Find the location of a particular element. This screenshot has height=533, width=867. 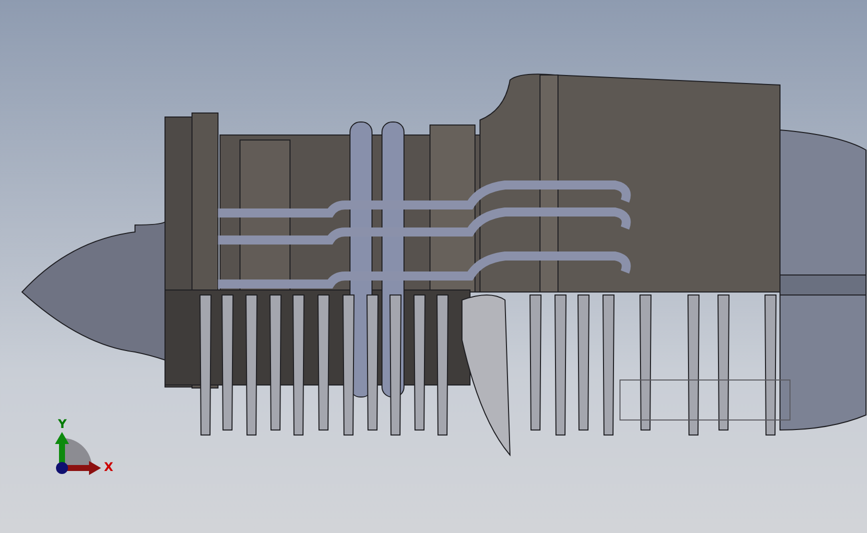

axis-triad-icon is located at coordinates (78, 453).